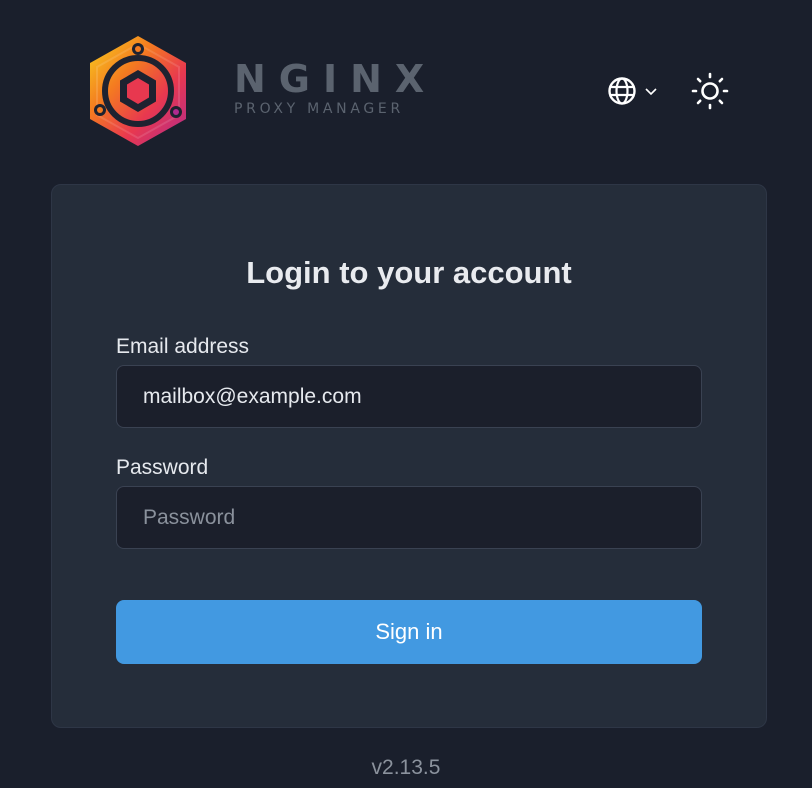 The width and height of the screenshot is (812, 788). I want to click on sun-icon, so click(710, 91).